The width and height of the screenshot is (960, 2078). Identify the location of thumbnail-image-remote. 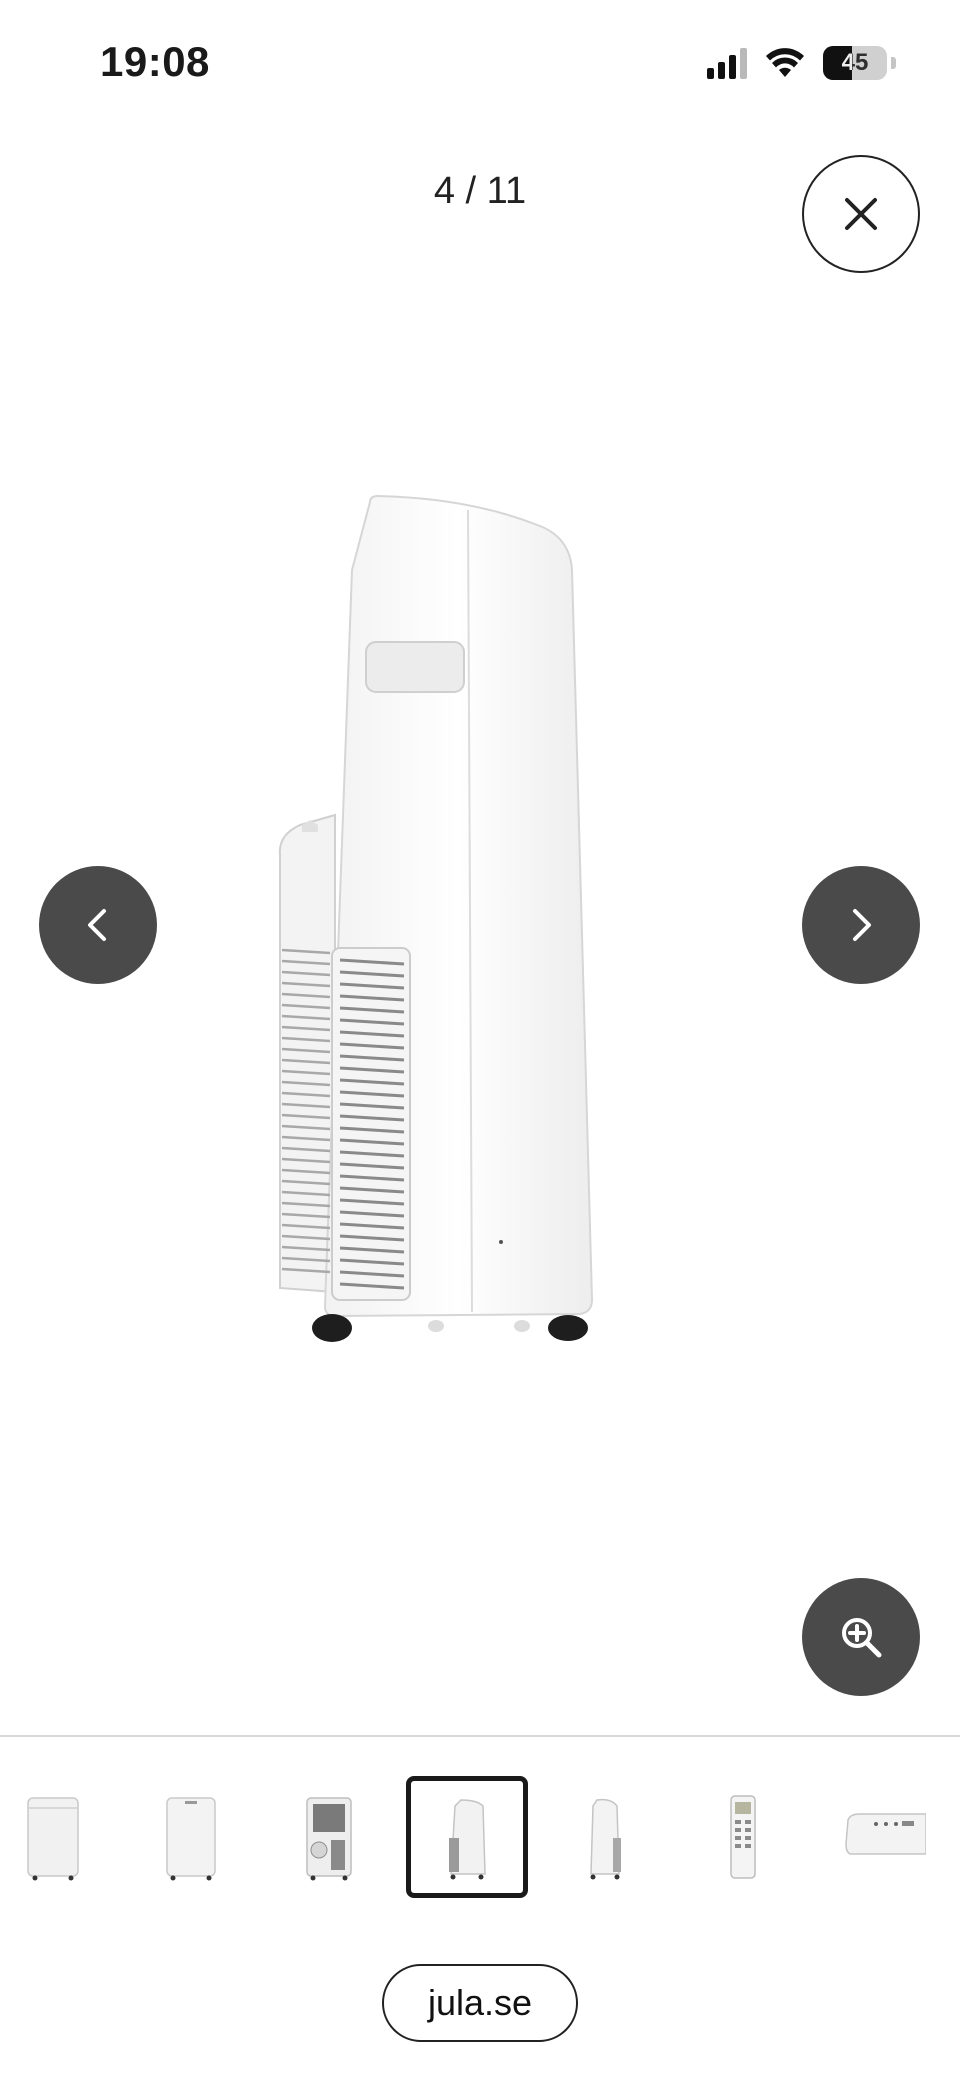
(743, 1837).